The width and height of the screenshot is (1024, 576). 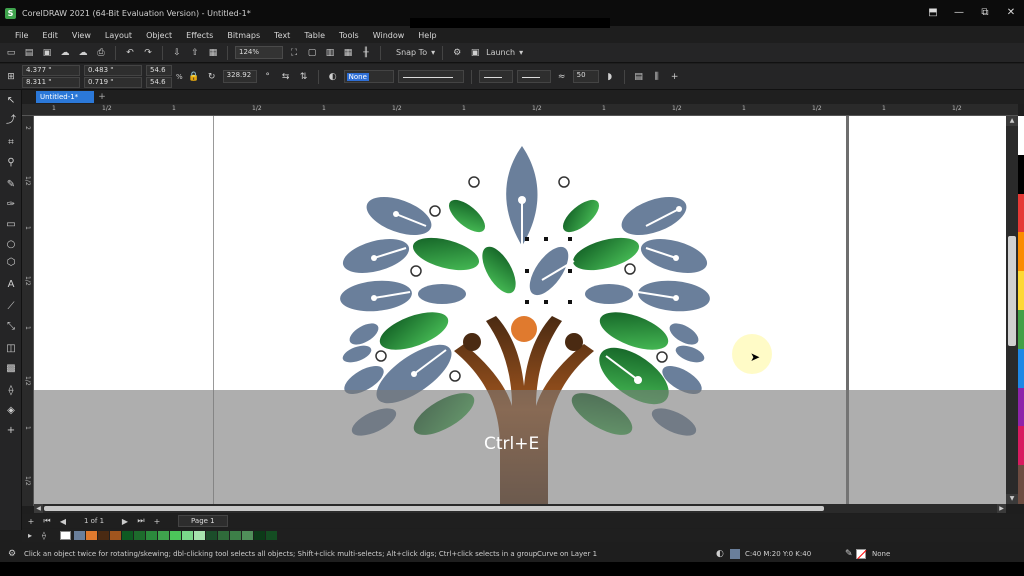 I want to click on height-field: 0.719 ", so click(x=113, y=82).